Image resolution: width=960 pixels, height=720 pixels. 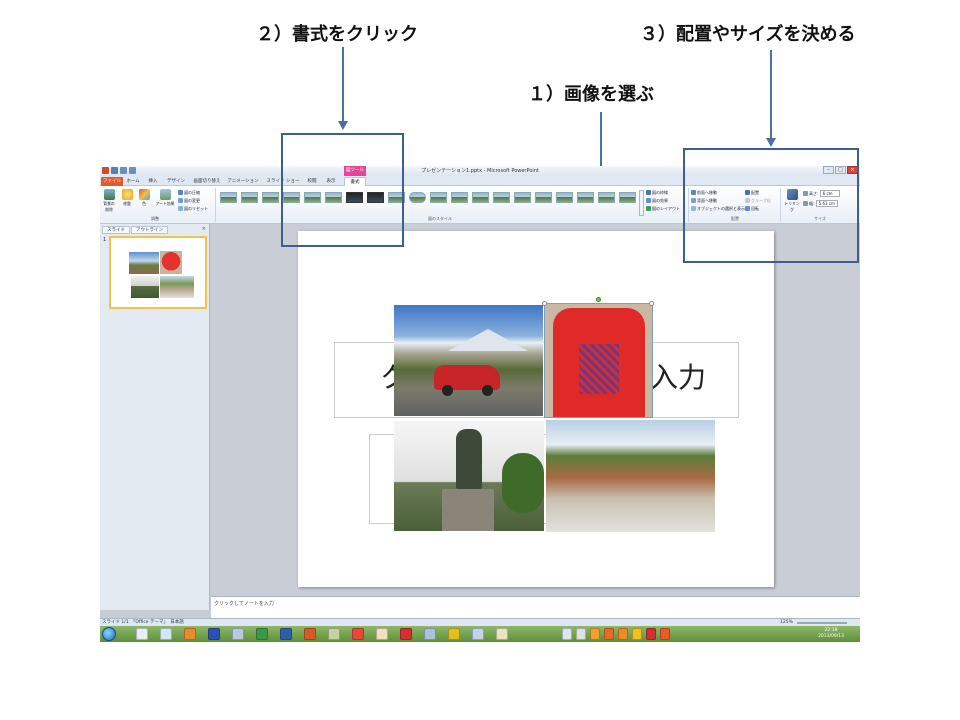 I want to click on arrow-arrange, so click(x=771, y=94).